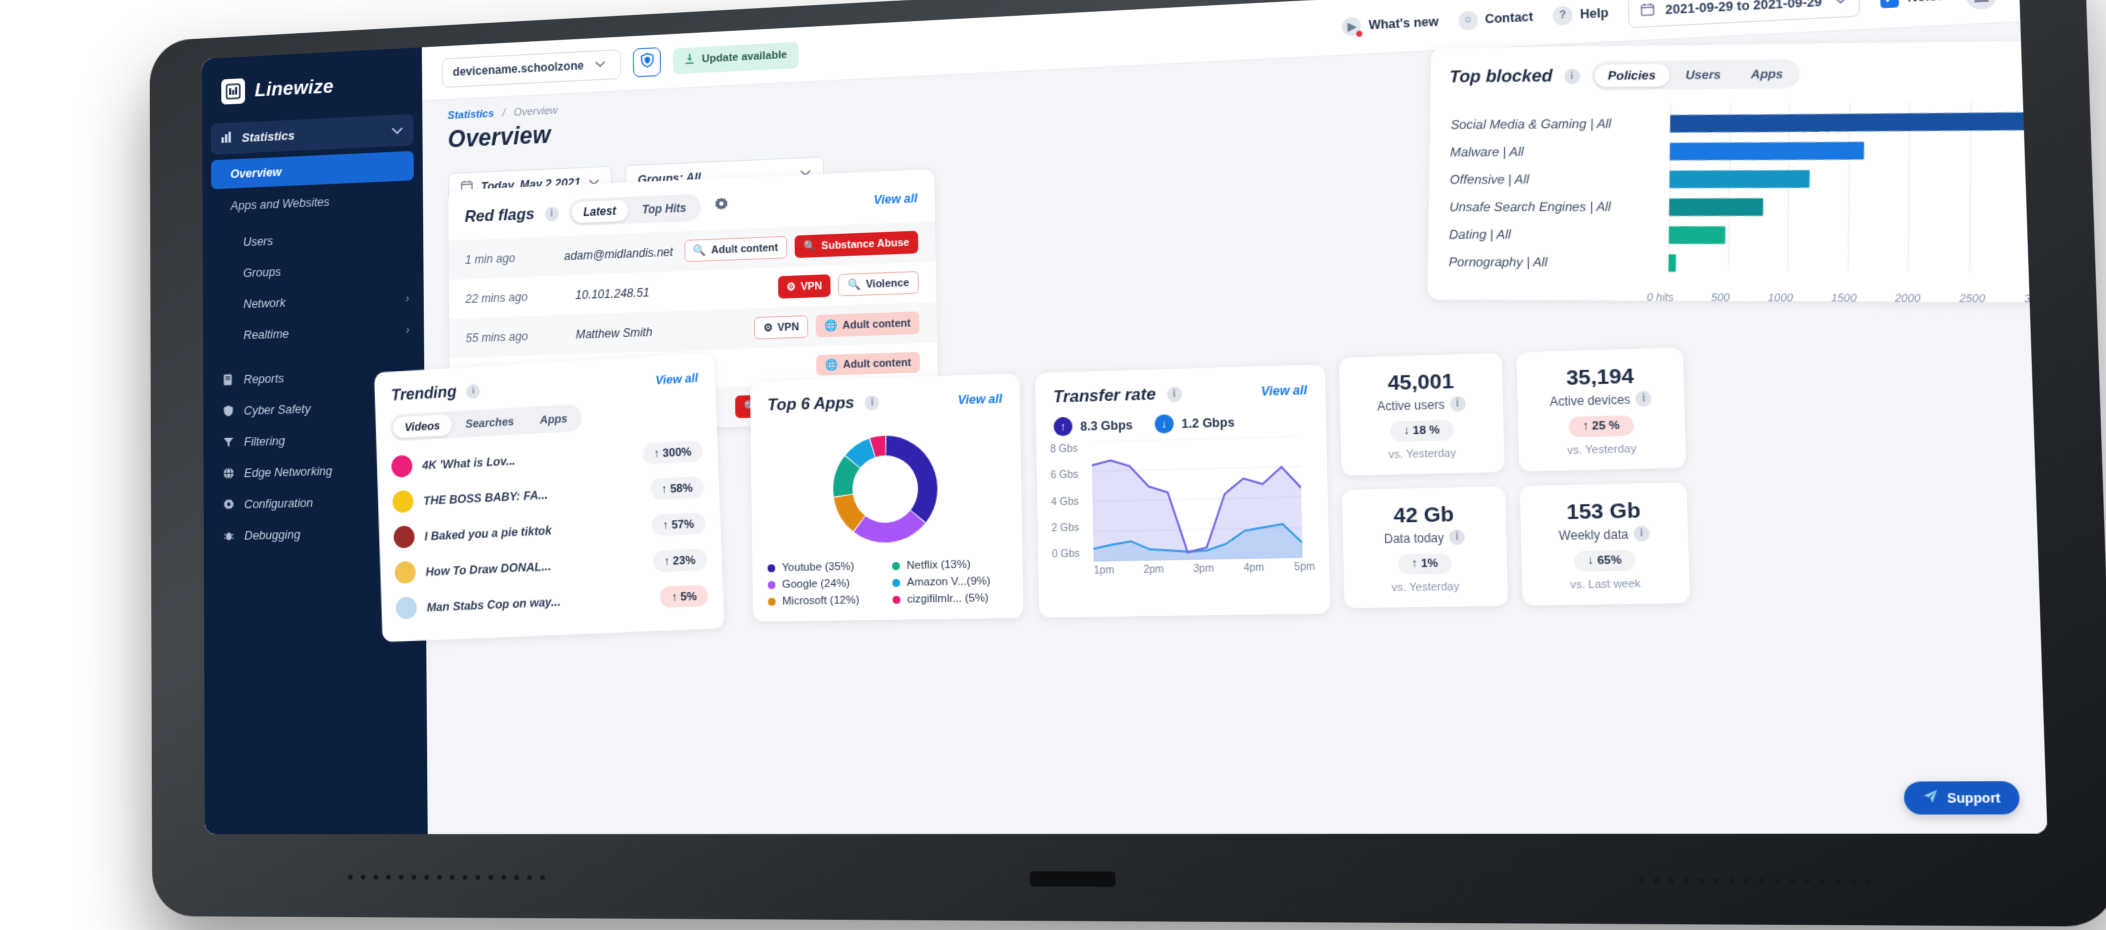 The image size is (2106, 930). Describe the element at coordinates (1284, 390) in the screenshot. I see `transfer-view-all: View all` at that location.